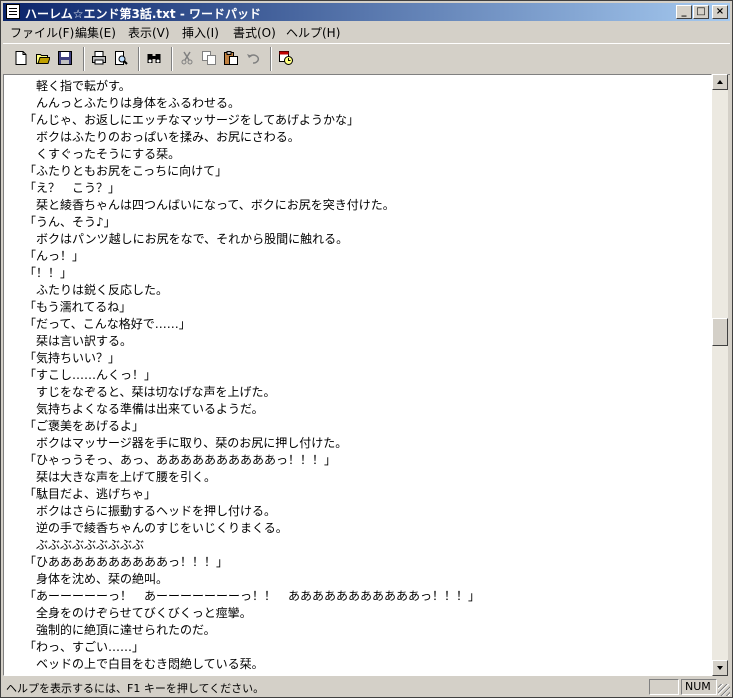 The image size is (733, 698). I want to click on print-preview-button, so click(122, 59).